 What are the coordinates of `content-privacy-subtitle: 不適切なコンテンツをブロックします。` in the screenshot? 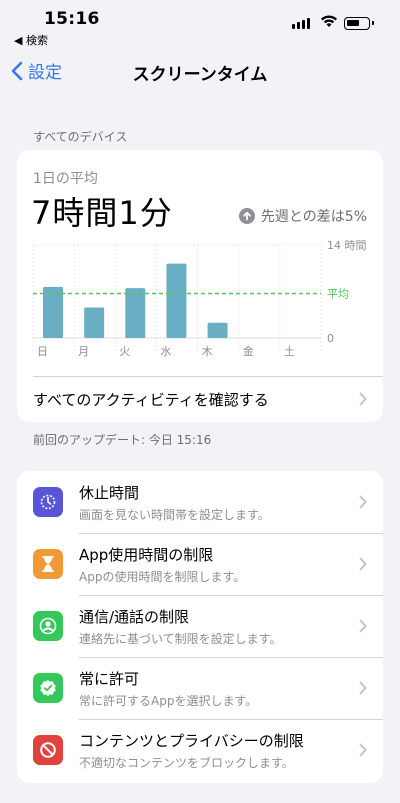 It's located at (186, 763).